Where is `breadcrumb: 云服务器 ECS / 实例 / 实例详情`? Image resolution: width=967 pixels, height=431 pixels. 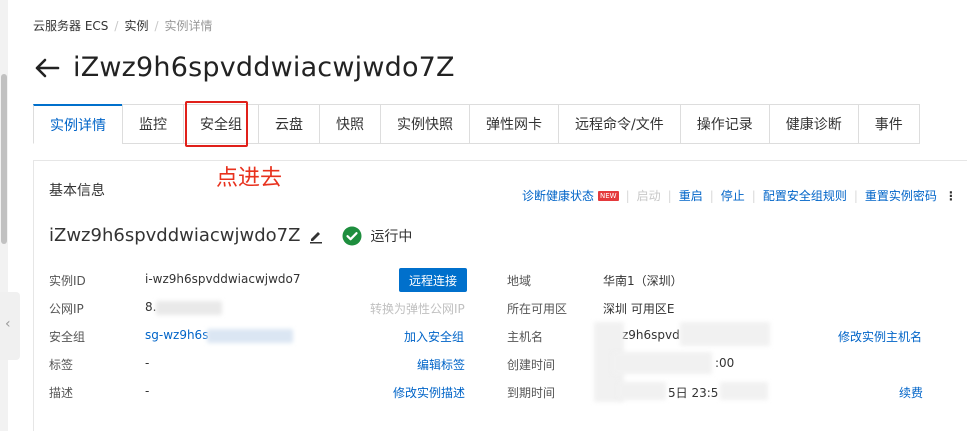 breadcrumb: 云服务器 ECS / 实例 / 实例详情 is located at coordinates (123, 26).